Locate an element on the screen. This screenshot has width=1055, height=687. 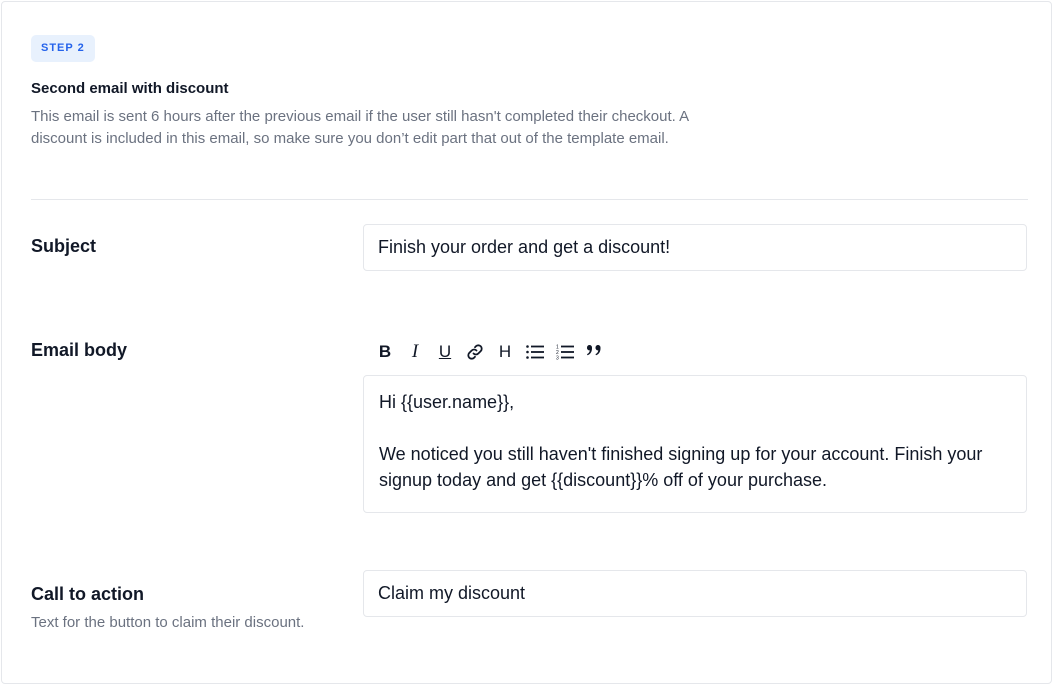
numbered-list-icon: 1 2 3 is located at coordinates (565, 353).